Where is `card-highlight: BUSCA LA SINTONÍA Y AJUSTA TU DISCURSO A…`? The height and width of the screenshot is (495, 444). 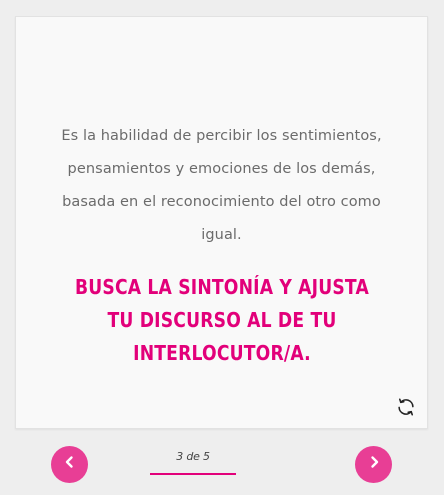 card-highlight: BUSCA LA SINTONÍA Y AJUSTA TU DISCURSO A… is located at coordinates (221, 320).